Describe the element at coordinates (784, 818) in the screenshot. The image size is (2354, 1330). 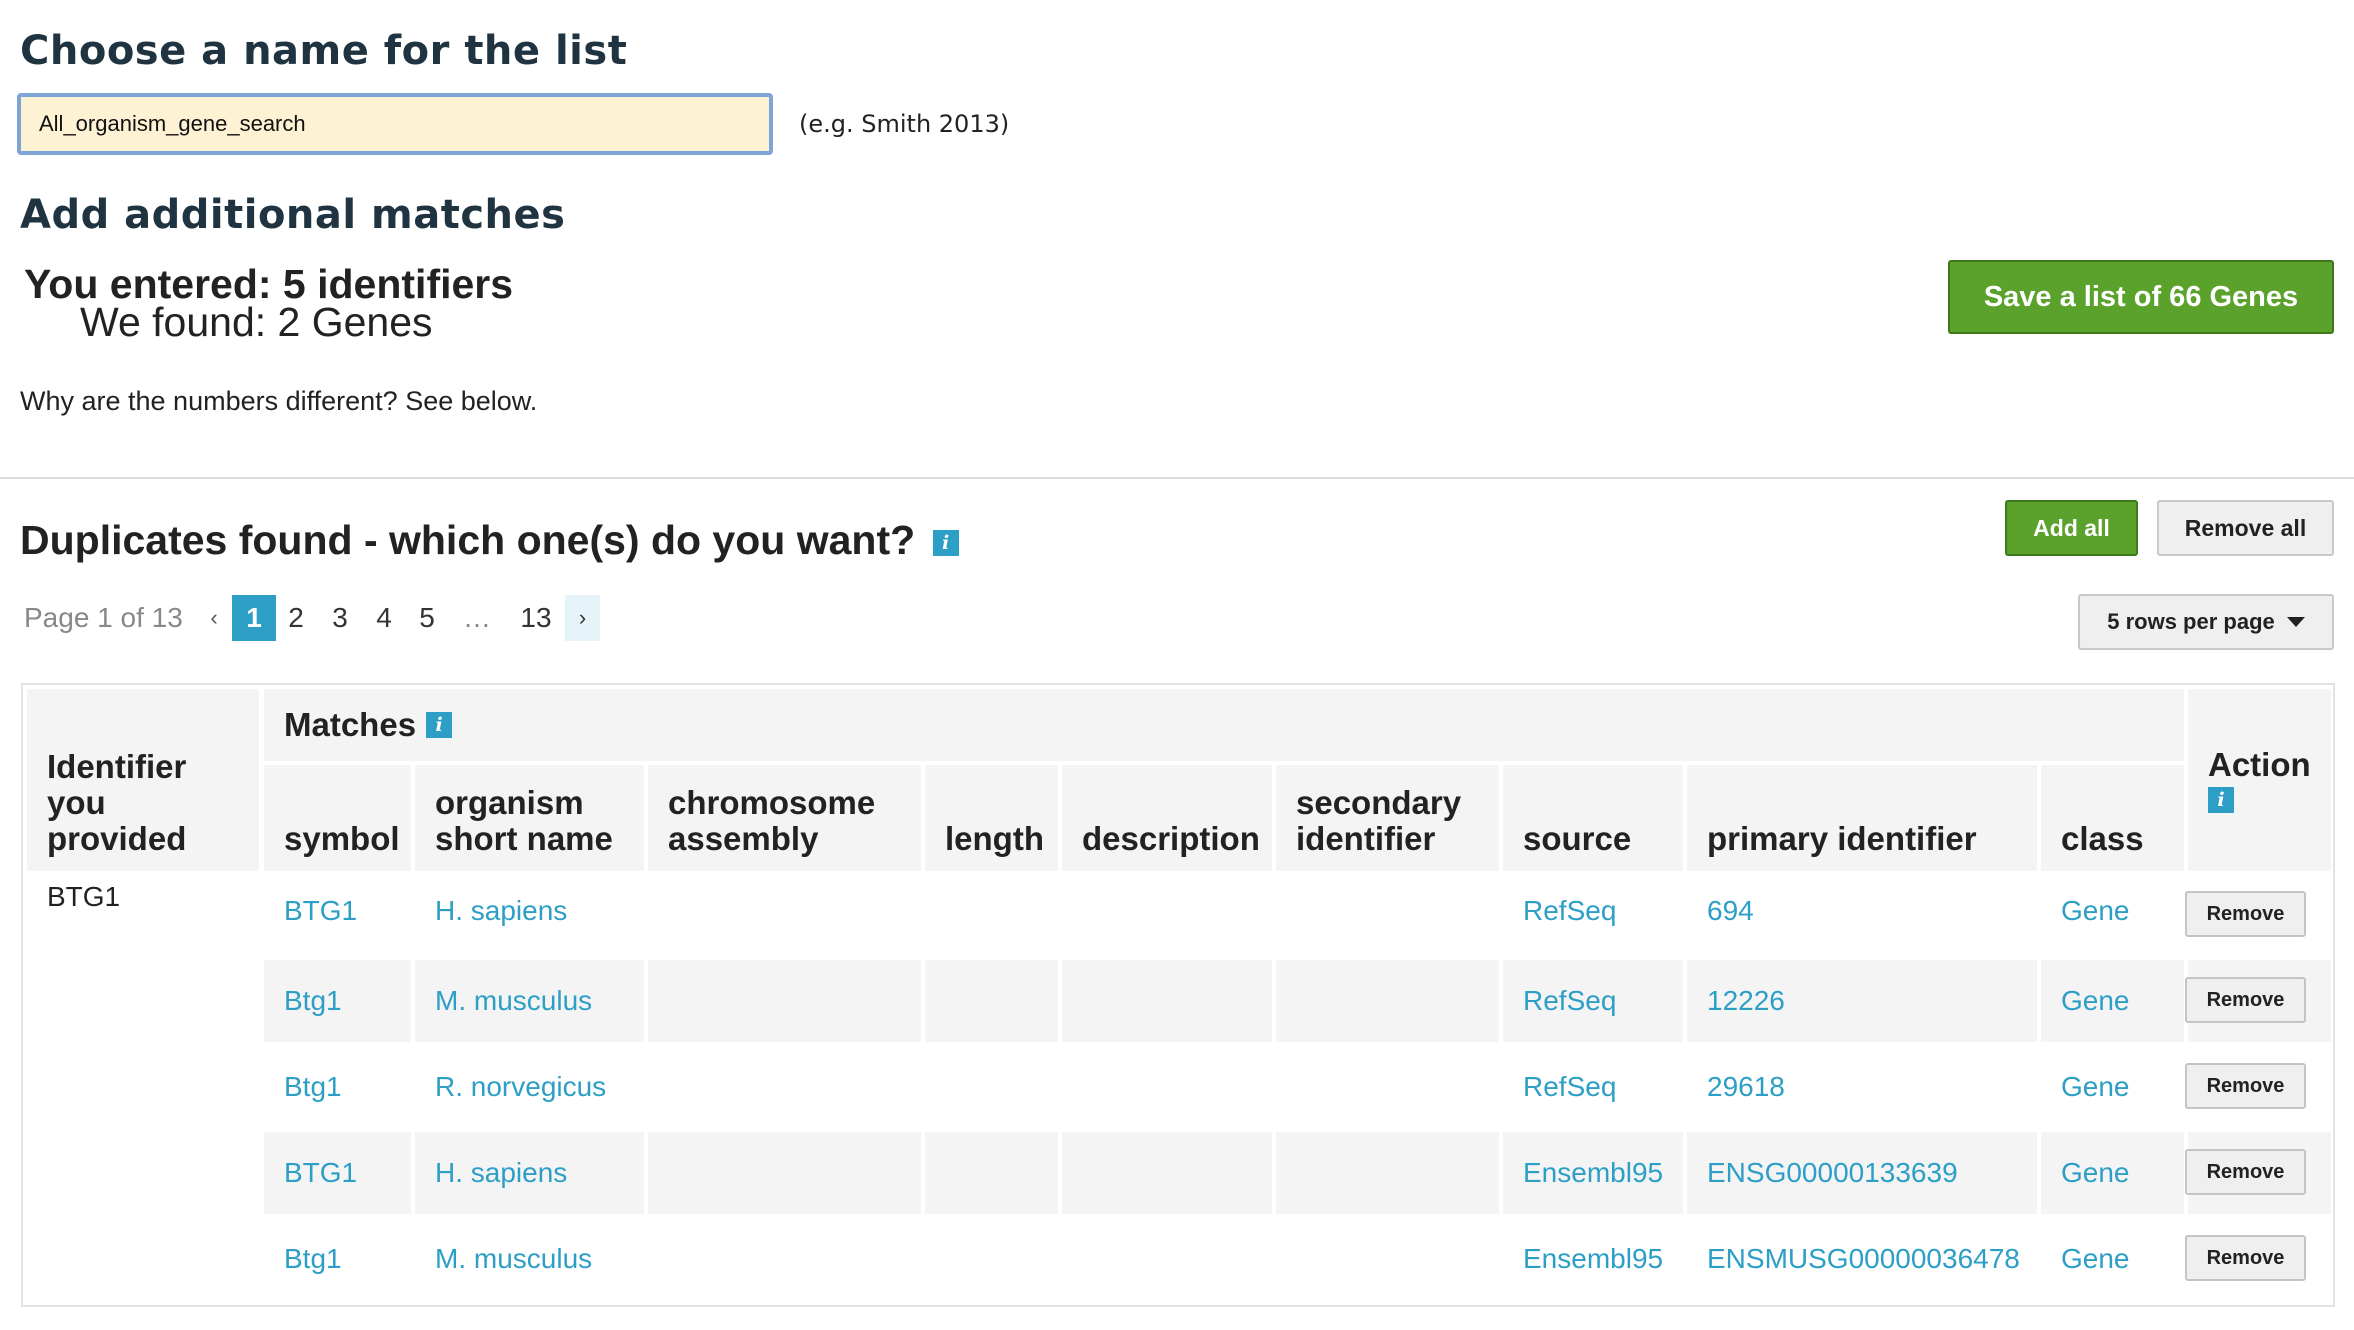
I see `col-chromosome-header: chromosome assembly` at that location.